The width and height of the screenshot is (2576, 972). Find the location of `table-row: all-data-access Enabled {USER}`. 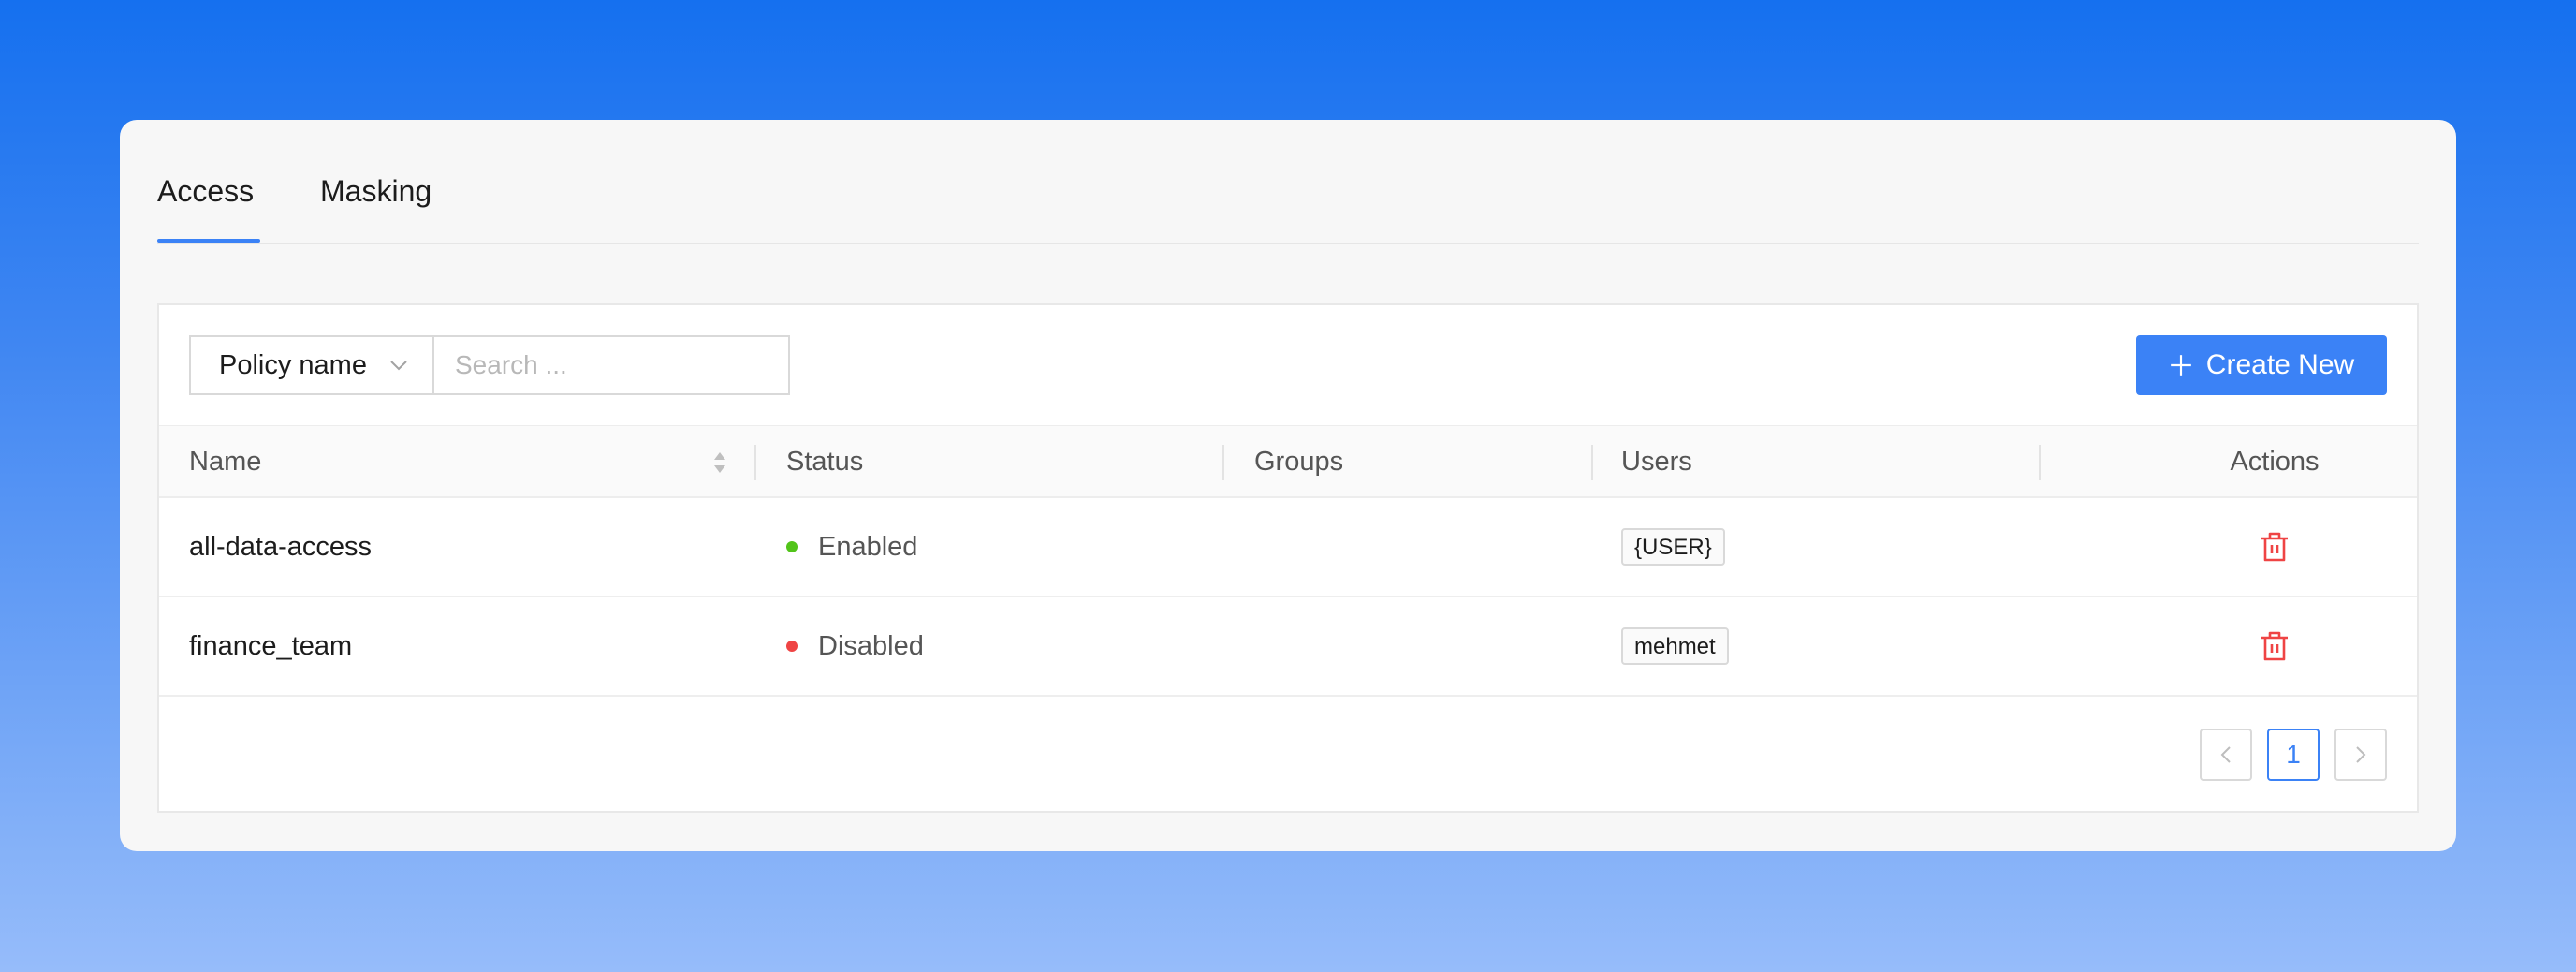

table-row: all-data-access Enabled {USER} is located at coordinates (1288, 547).